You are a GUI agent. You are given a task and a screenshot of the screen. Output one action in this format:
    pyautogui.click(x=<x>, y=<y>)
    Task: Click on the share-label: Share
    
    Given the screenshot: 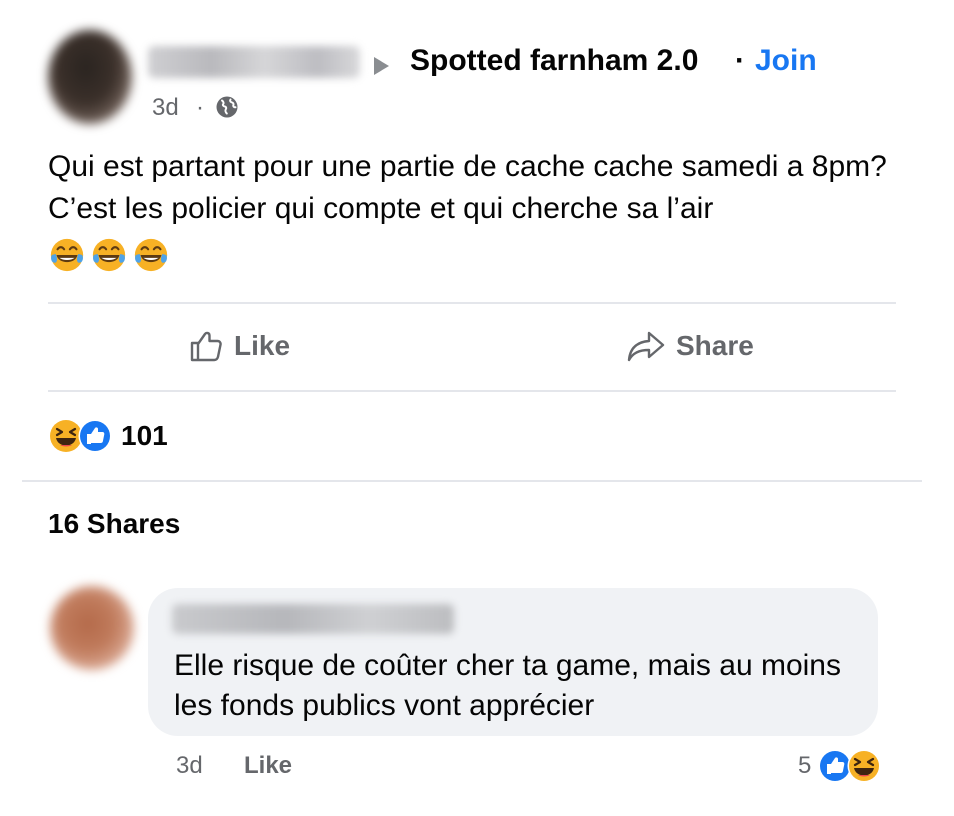 What is the action you would take?
    pyautogui.click(x=715, y=345)
    